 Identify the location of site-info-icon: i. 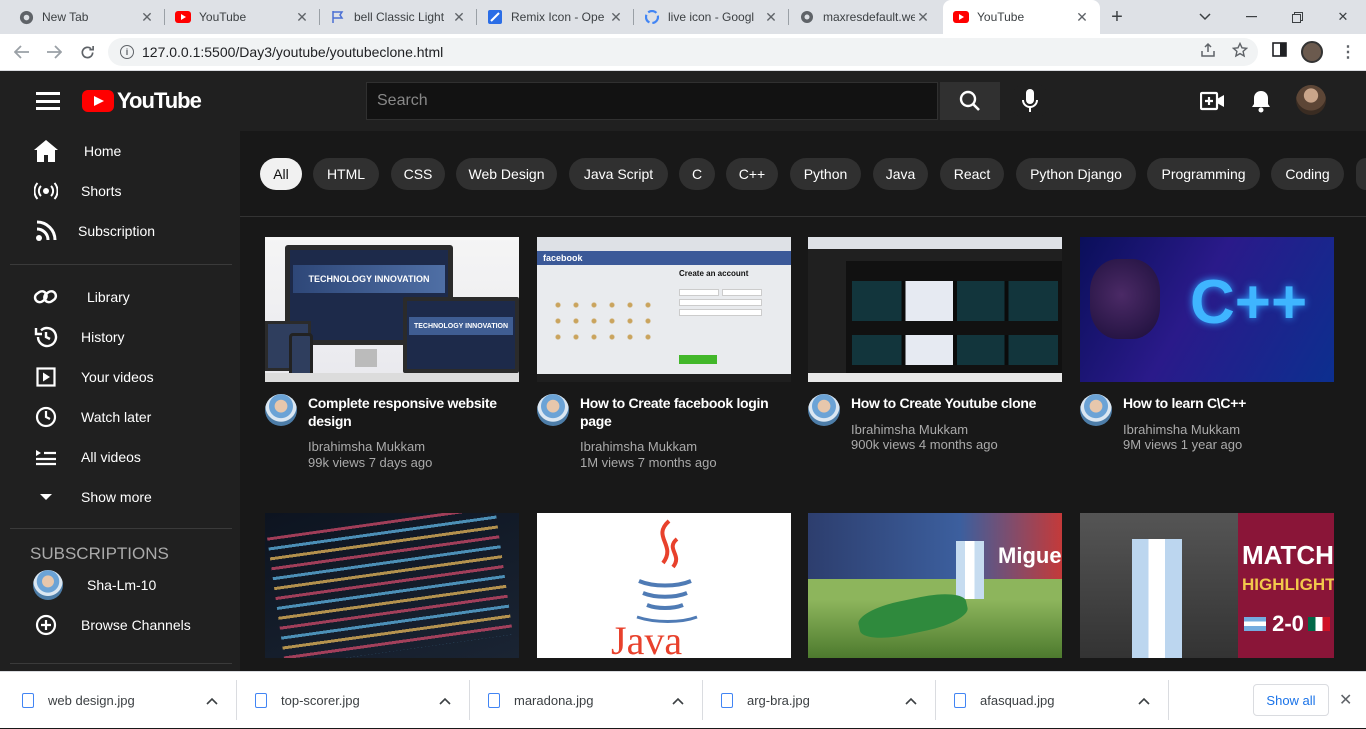
(127, 52).